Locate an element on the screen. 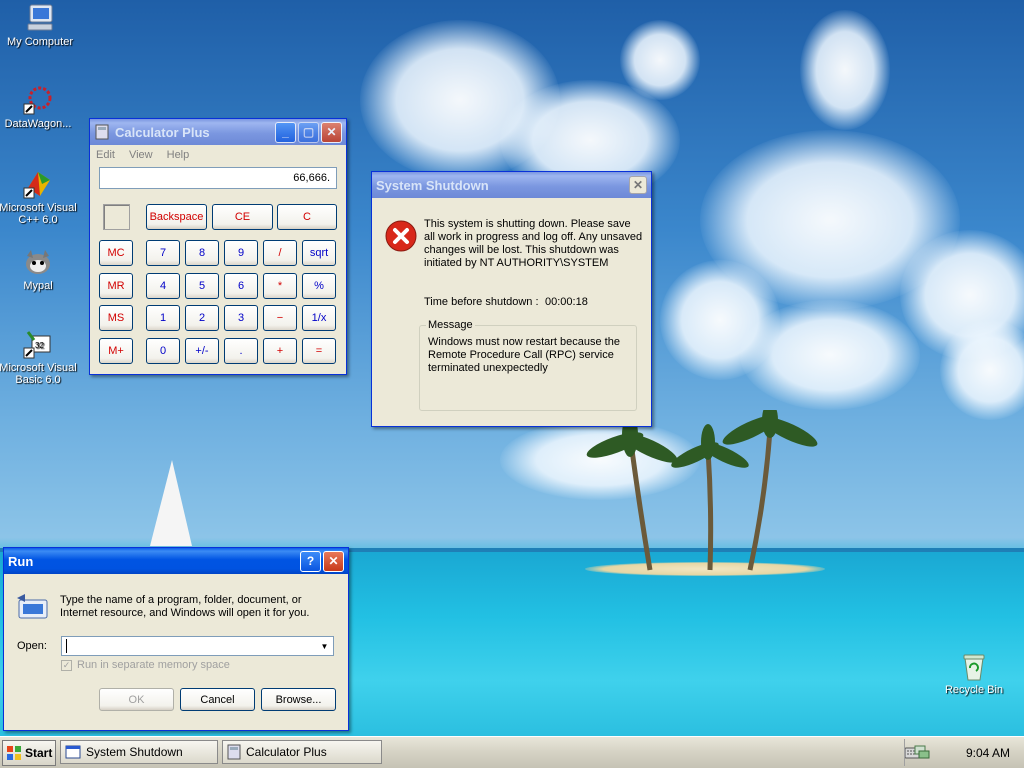 Image resolution: width=1024 pixels, height=768 pixels. c-button: C is located at coordinates (307, 217).